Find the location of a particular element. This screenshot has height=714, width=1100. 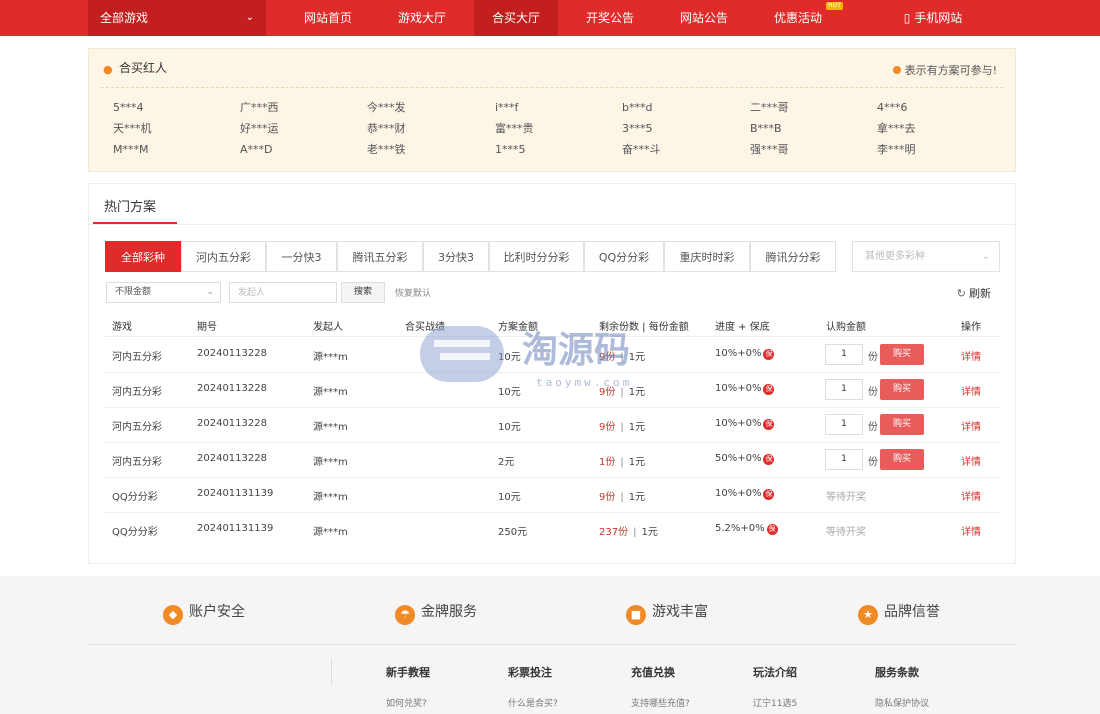

red-person-name: M***M is located at coordinates (130, 149).